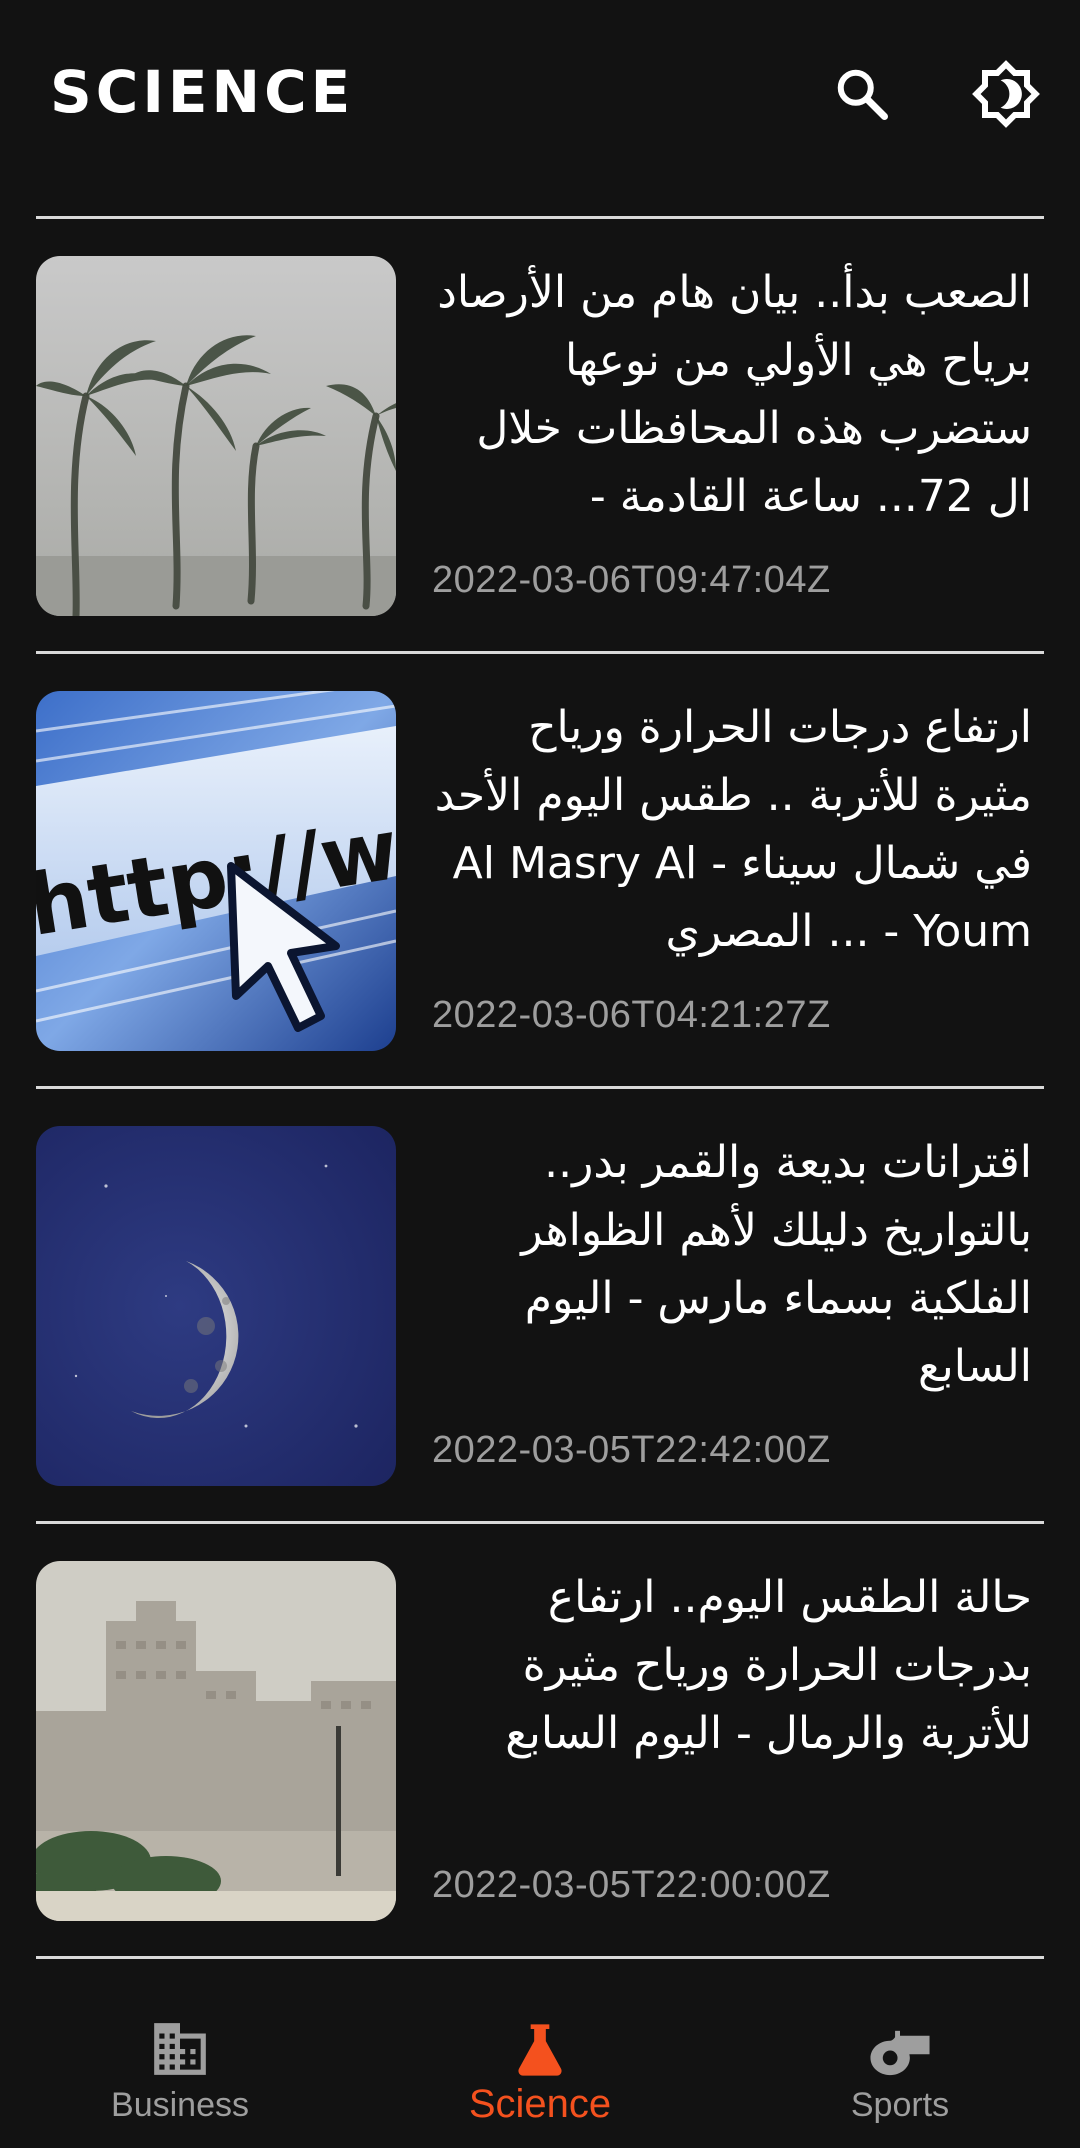 This screenshot has height=2148, width=1080. I want to click on nav-label: Sports, so click(900, 2105).